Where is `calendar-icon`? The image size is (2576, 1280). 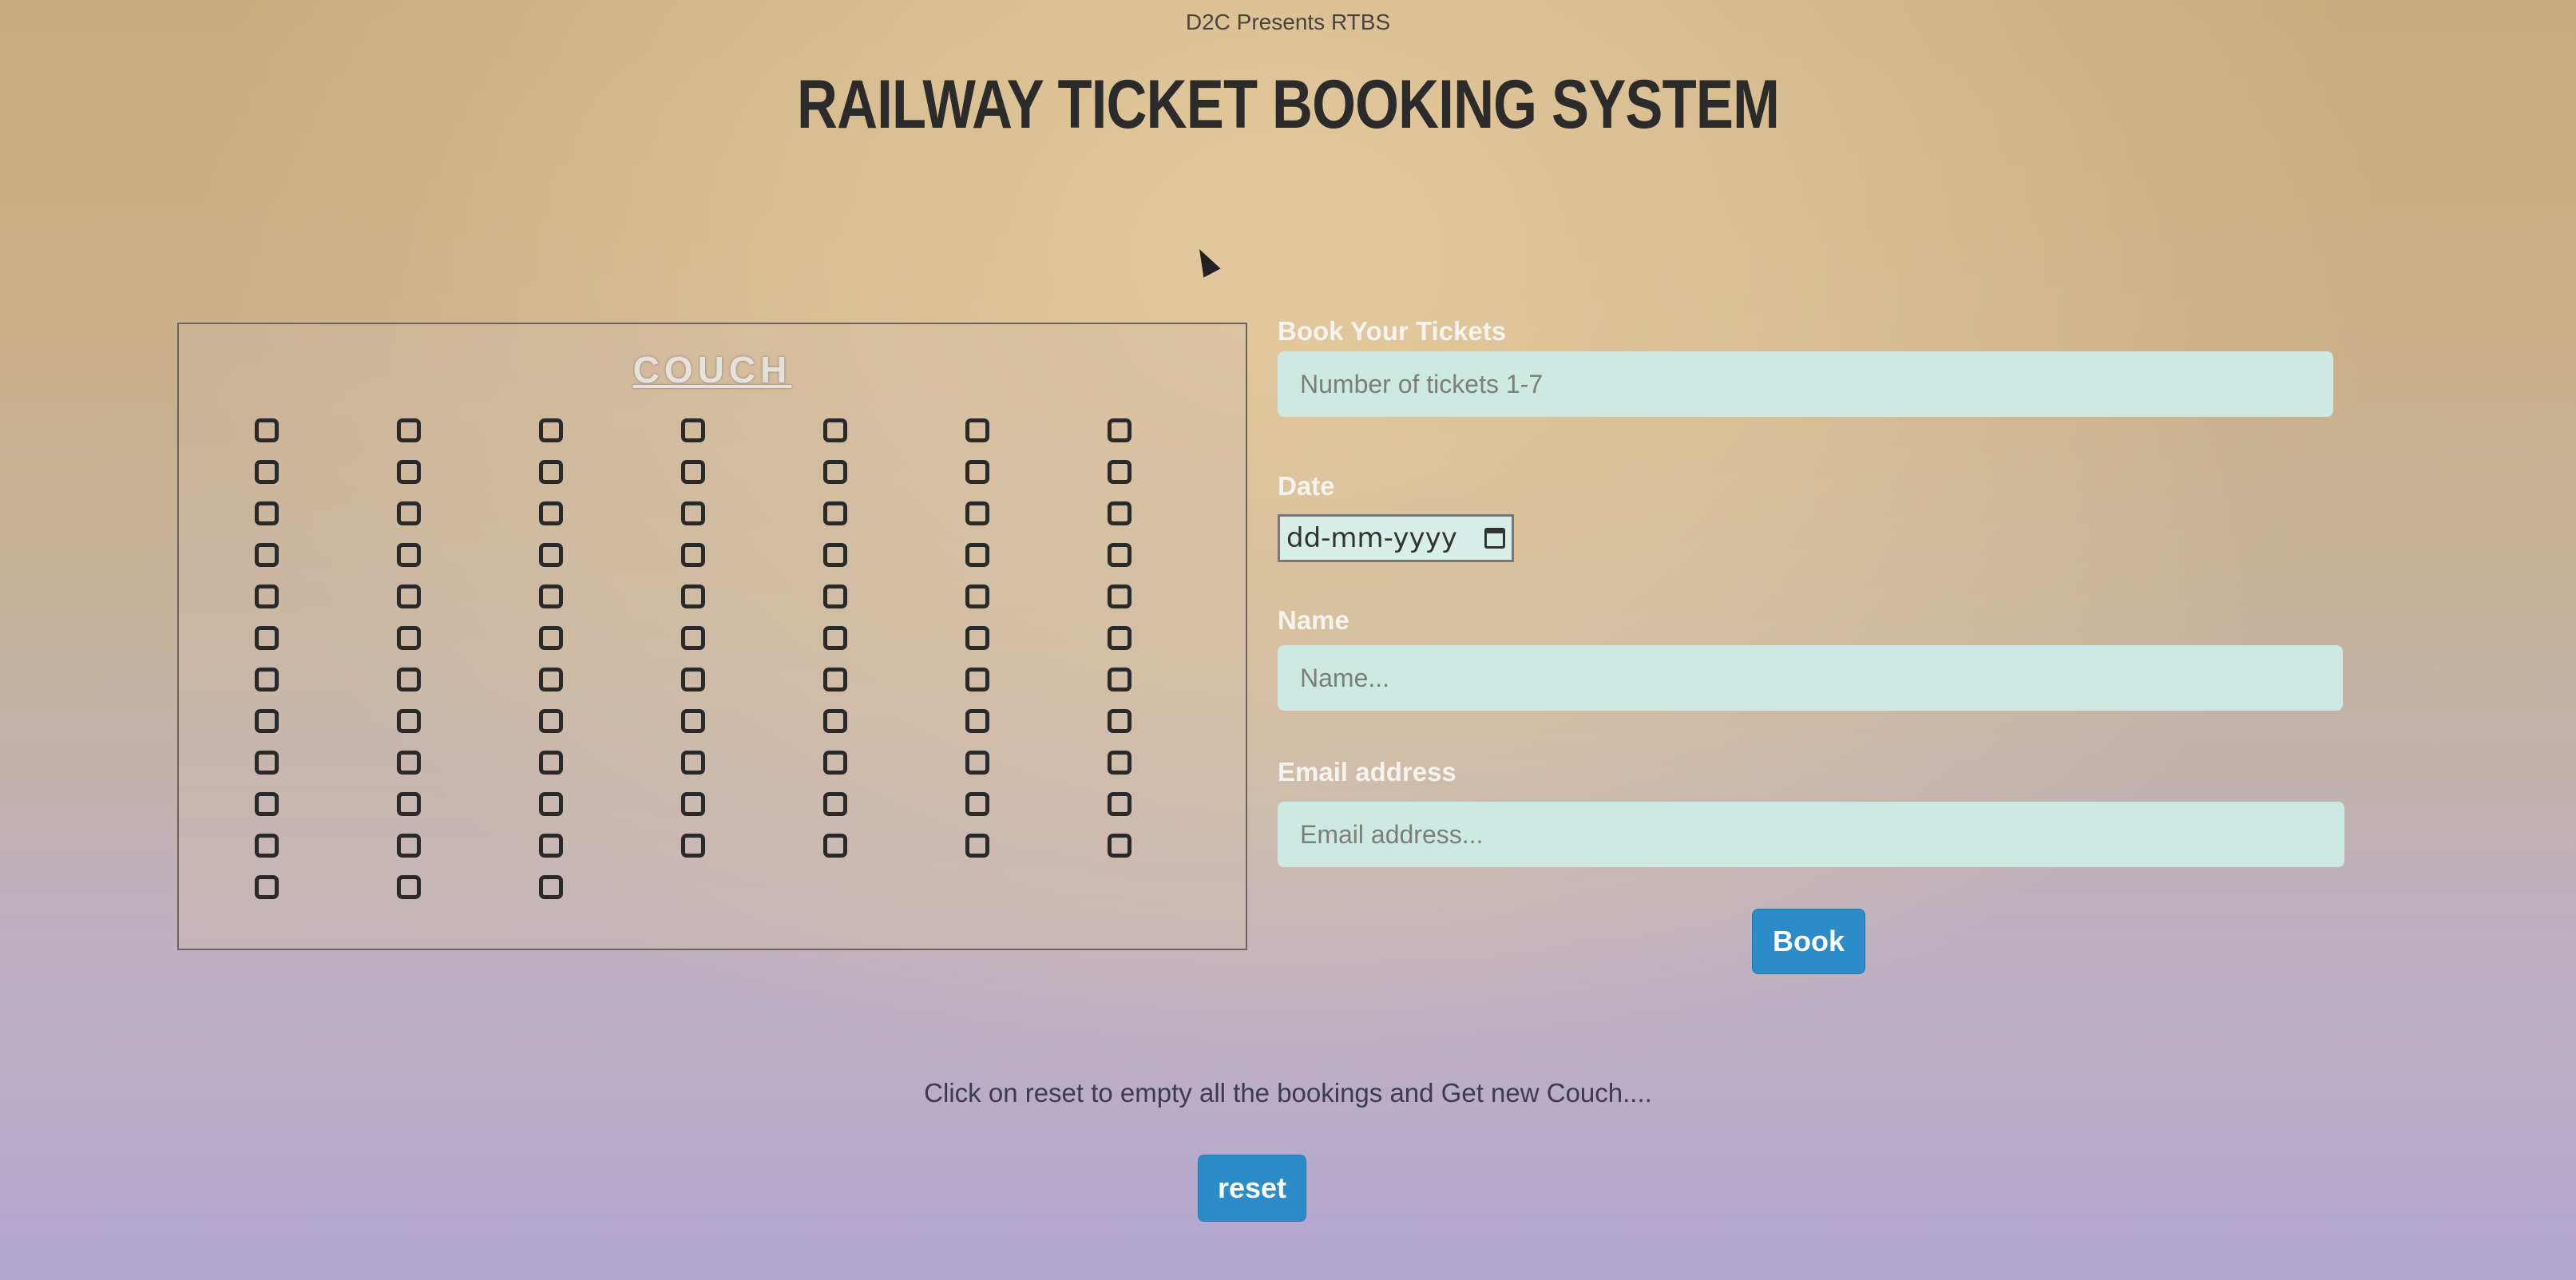 calendar-icon is located at coordinates (1494, 538).